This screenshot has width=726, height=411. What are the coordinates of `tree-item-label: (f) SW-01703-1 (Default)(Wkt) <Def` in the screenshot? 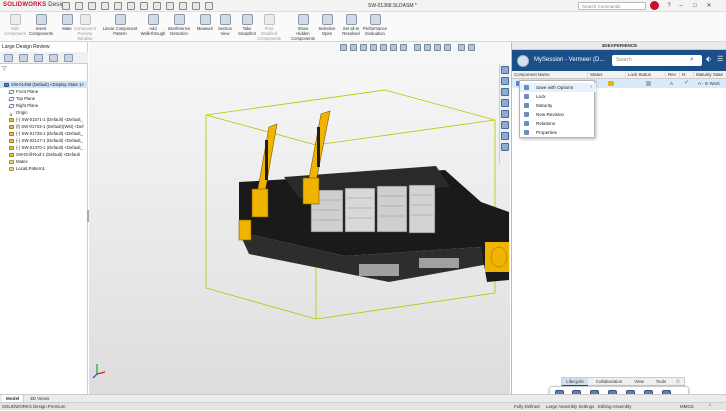 It's located at (50, 126).